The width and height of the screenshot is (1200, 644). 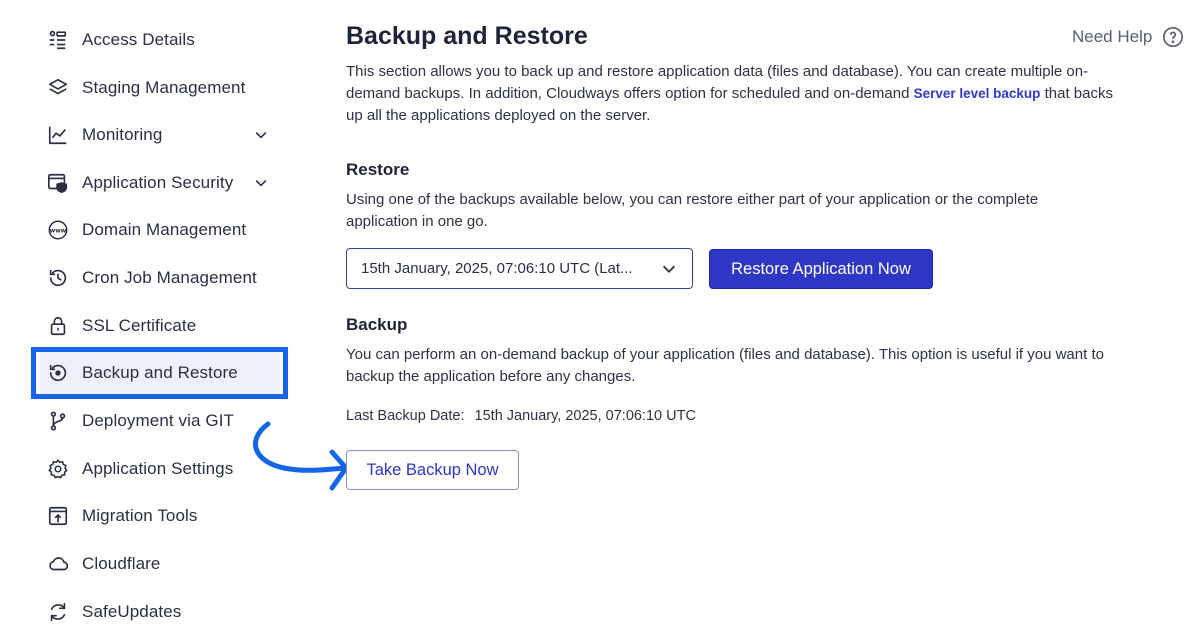 I want to click on need-help-link: Need Help, so click(x=1128, y=37).